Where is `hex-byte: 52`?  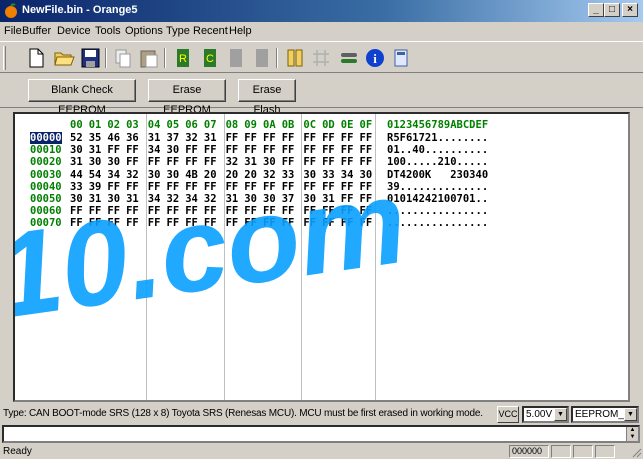 hex-byte: 52 is located at coordinates (76, 138).